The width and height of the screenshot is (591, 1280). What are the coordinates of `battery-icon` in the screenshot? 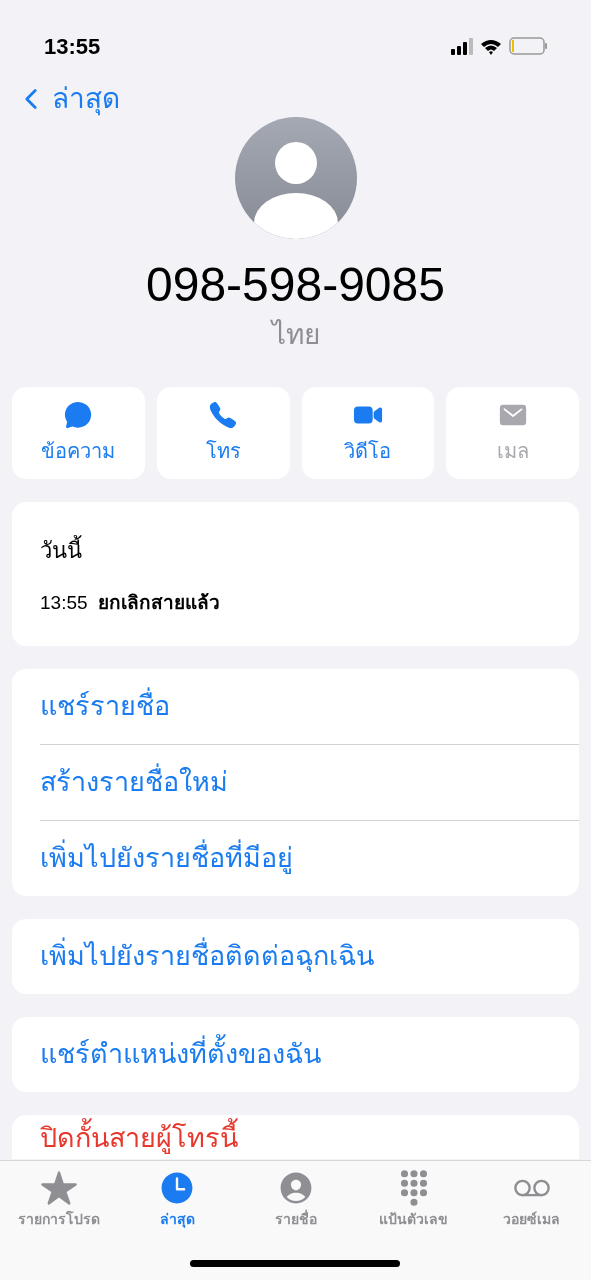 It's located at (528, 46).